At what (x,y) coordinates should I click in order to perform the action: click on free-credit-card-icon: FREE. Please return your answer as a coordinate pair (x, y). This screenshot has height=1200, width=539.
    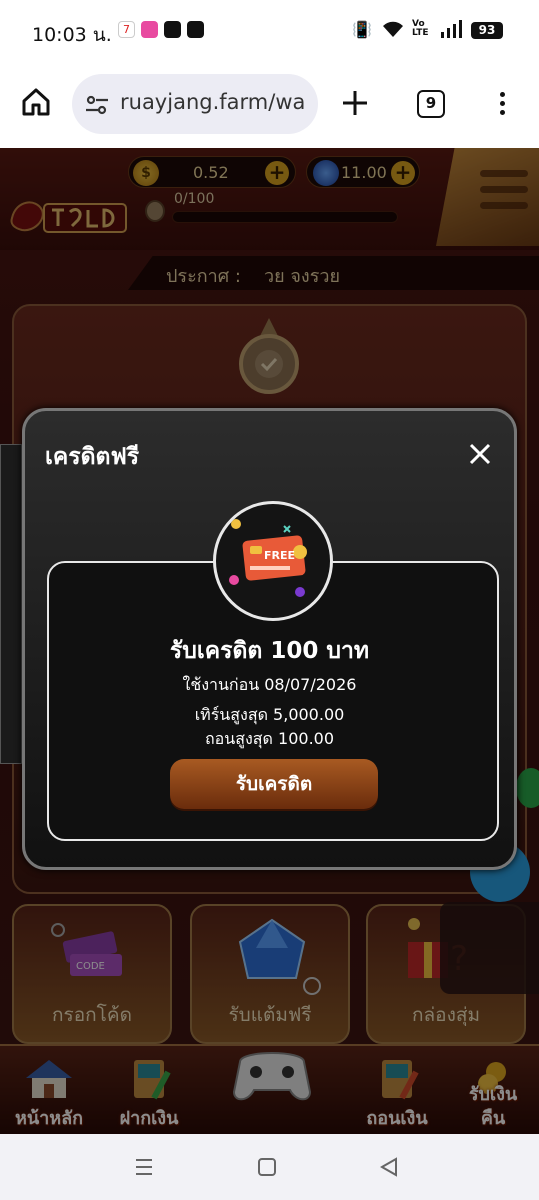
    Looking at the image, I should click on (273, 561).